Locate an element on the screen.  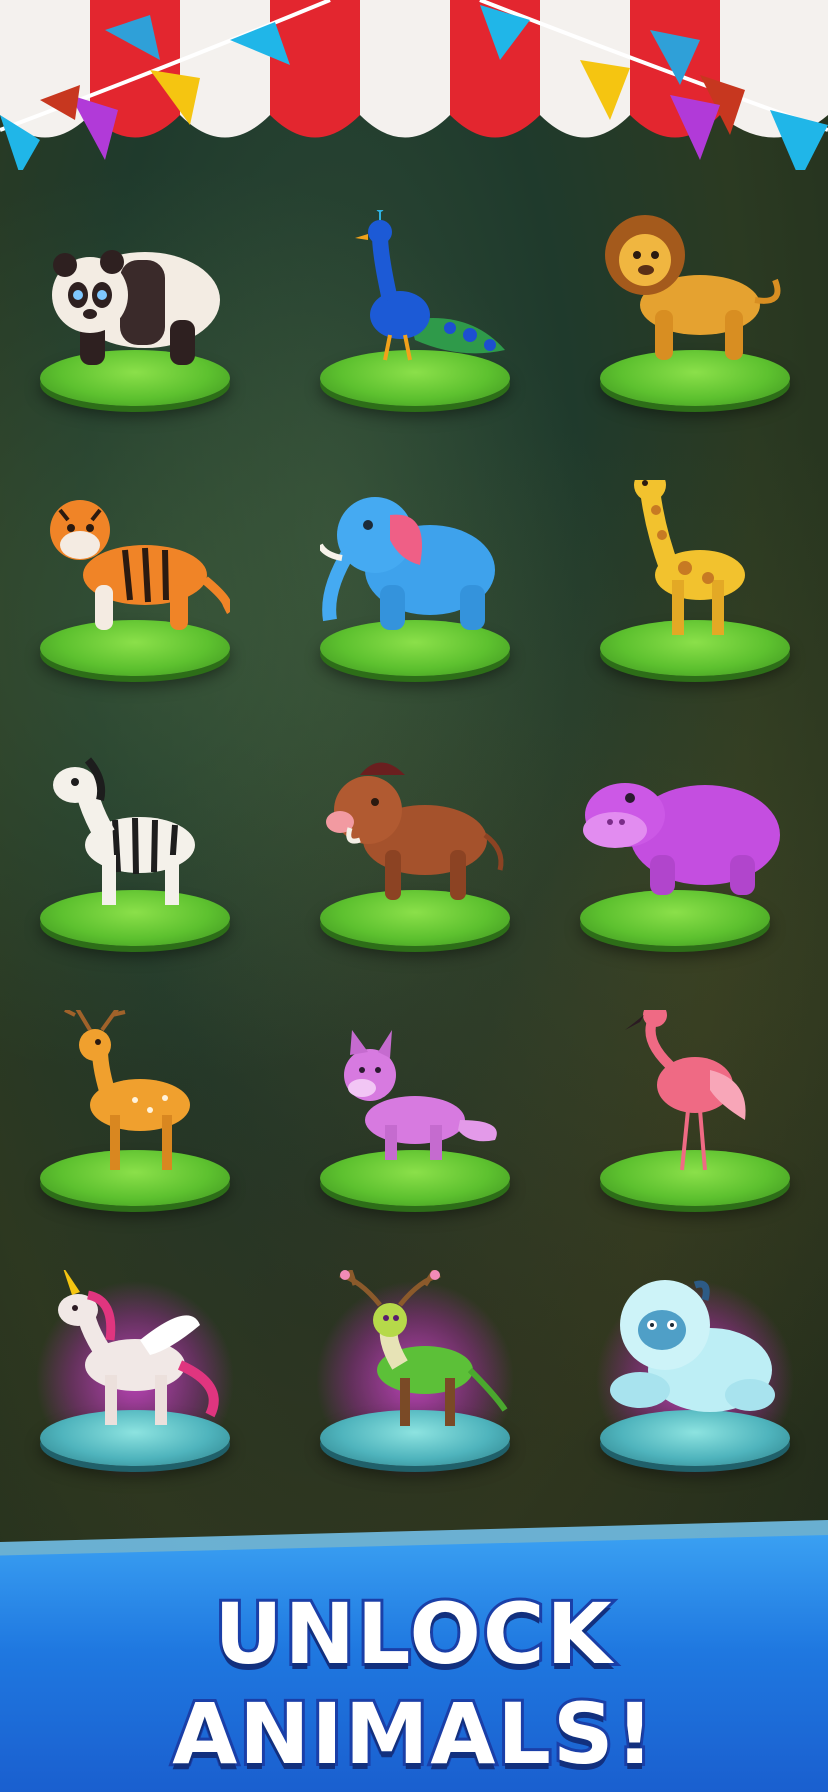
panda-icon is located at coordinates (136, 307).